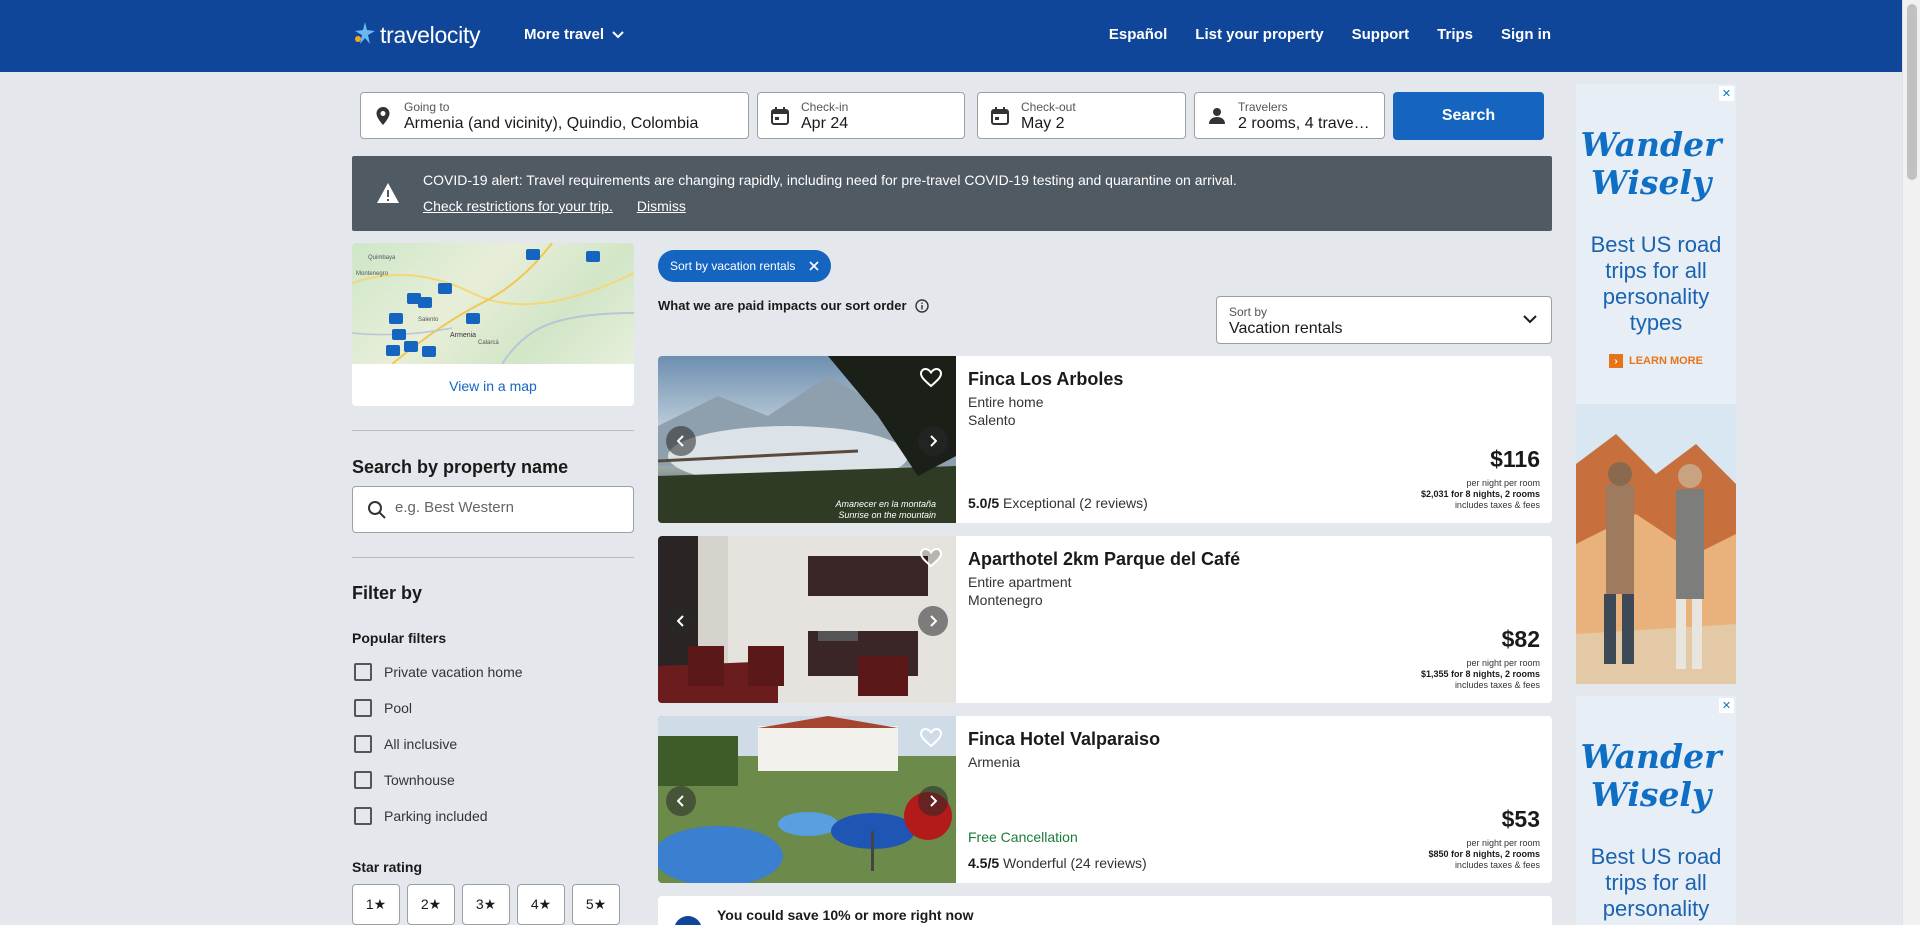 This screenshot has height=925, width=1920. Describe the element at coordinates (416, 35) in the screenshot. I see `travelocity-logo: travelocity` at that location.